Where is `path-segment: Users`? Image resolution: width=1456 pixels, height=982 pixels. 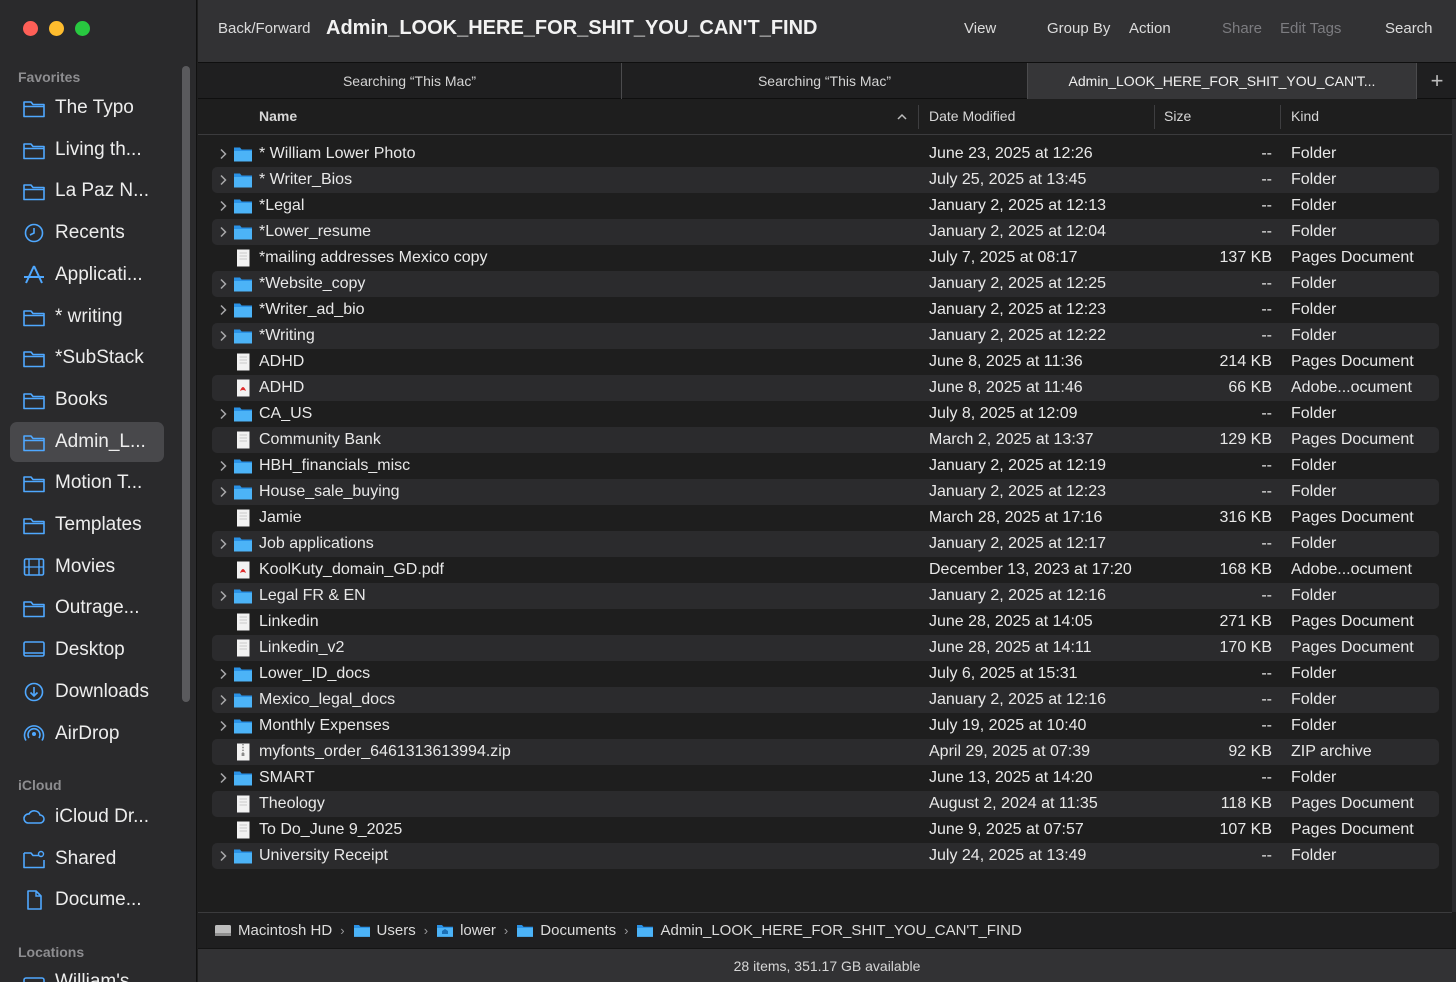
path-segment: Users is located at coordinates (384, 930).